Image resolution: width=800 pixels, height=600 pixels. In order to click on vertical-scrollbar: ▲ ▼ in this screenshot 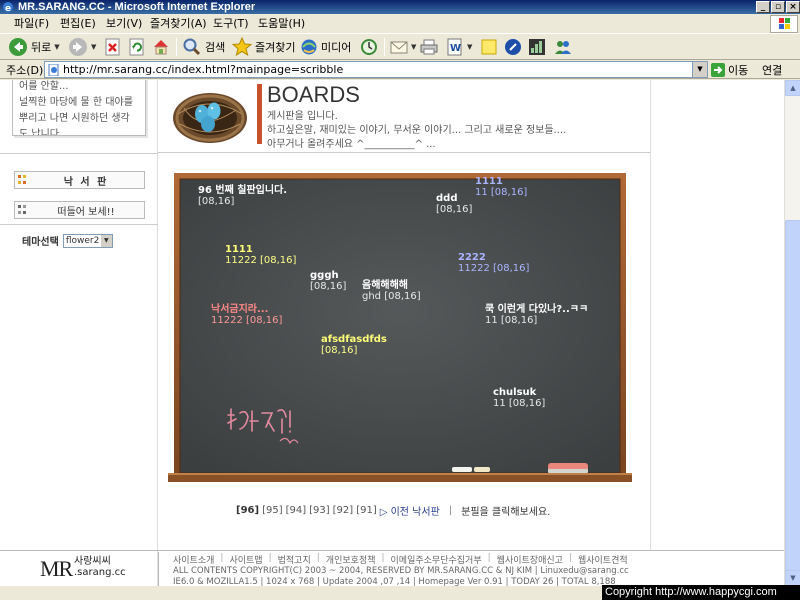, I will do `click(792, 333)`.